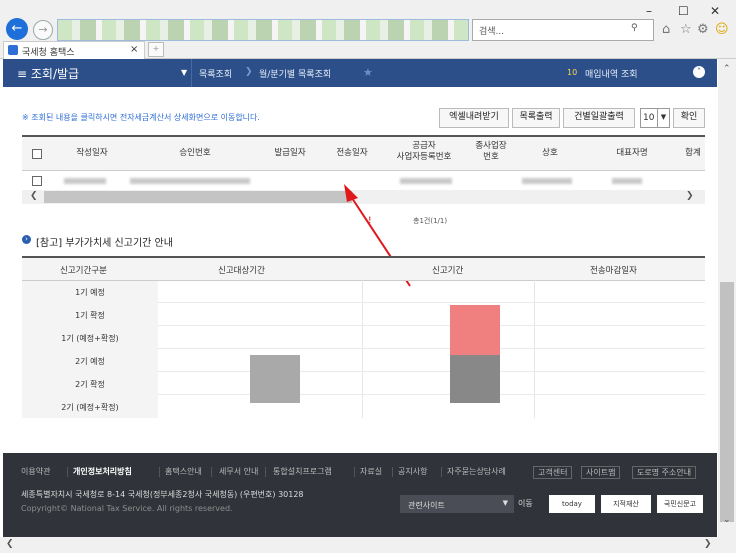 This screenshot has width=736, height=553. Describe the element at coordinates (35, 471) in the screenshot. I see `footer-link-terms: 이용약관` at that location.